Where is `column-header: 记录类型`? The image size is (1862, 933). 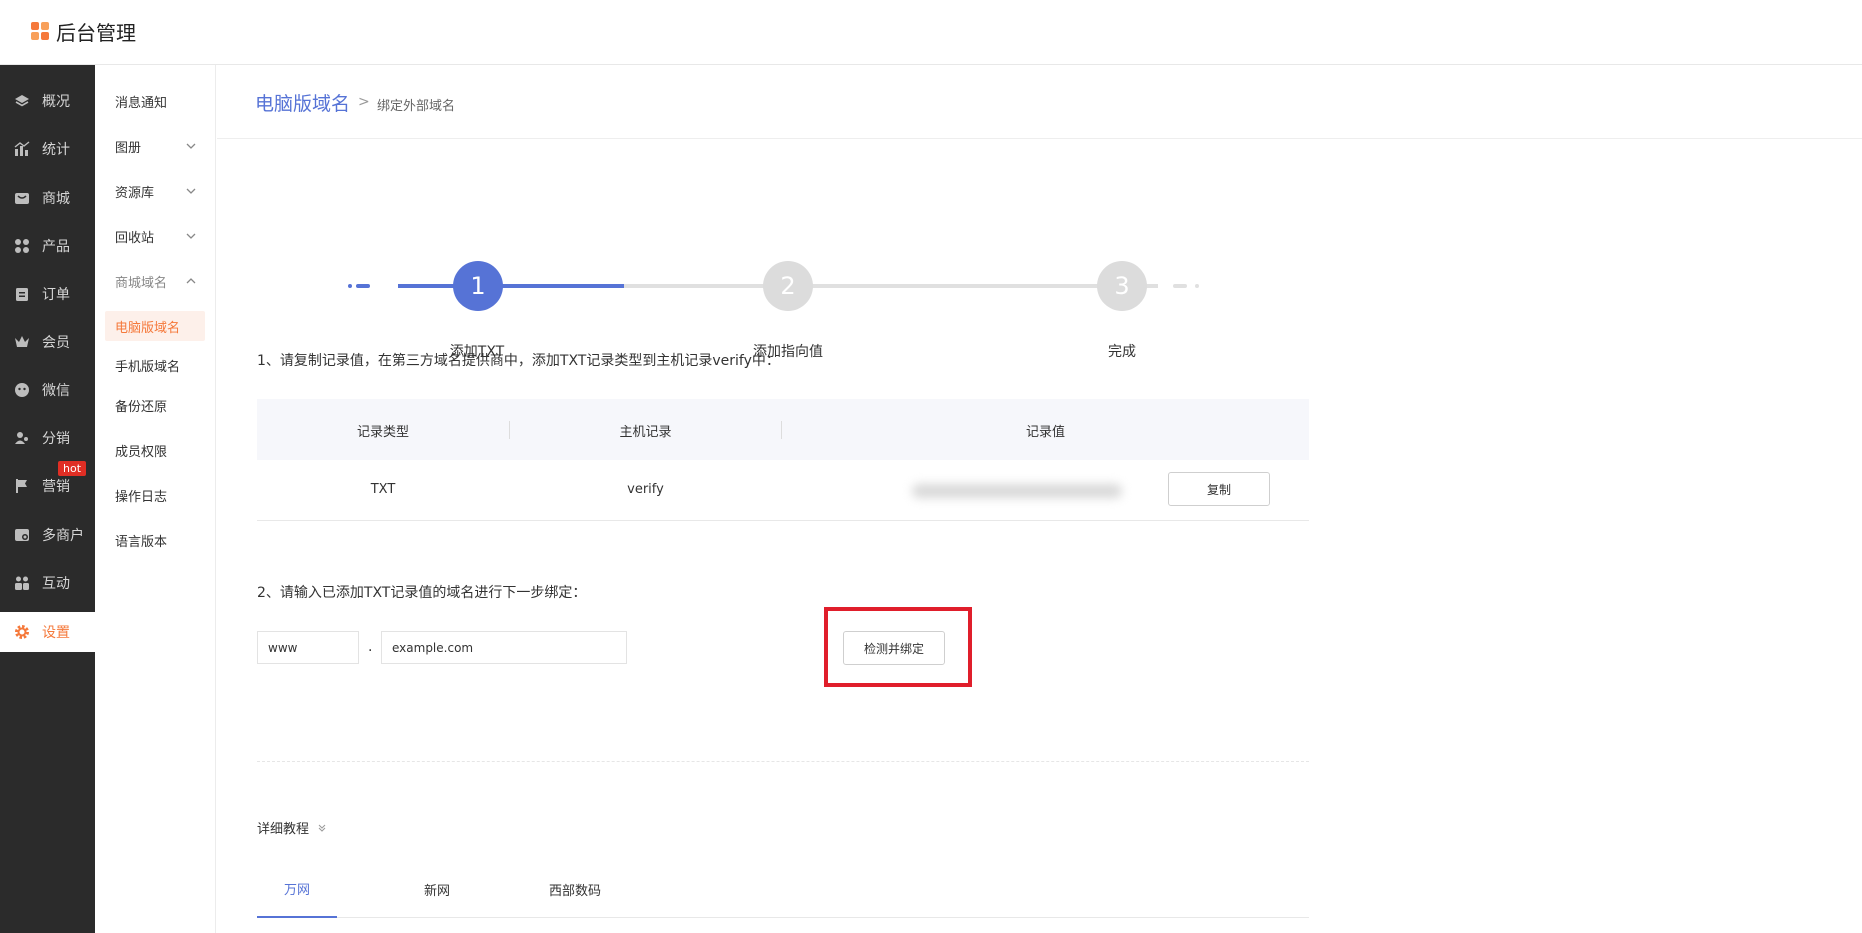 column-header: 记录类型 is located at coordinates (382, 432).